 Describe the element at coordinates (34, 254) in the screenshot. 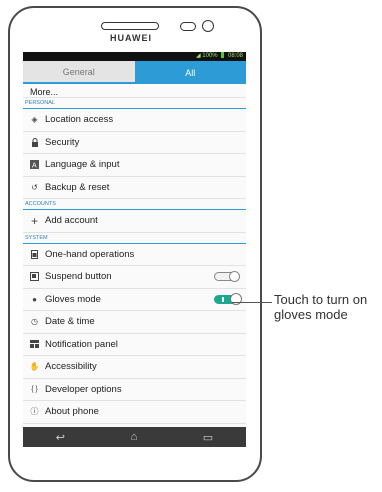

I see `phone-icon` at that location.